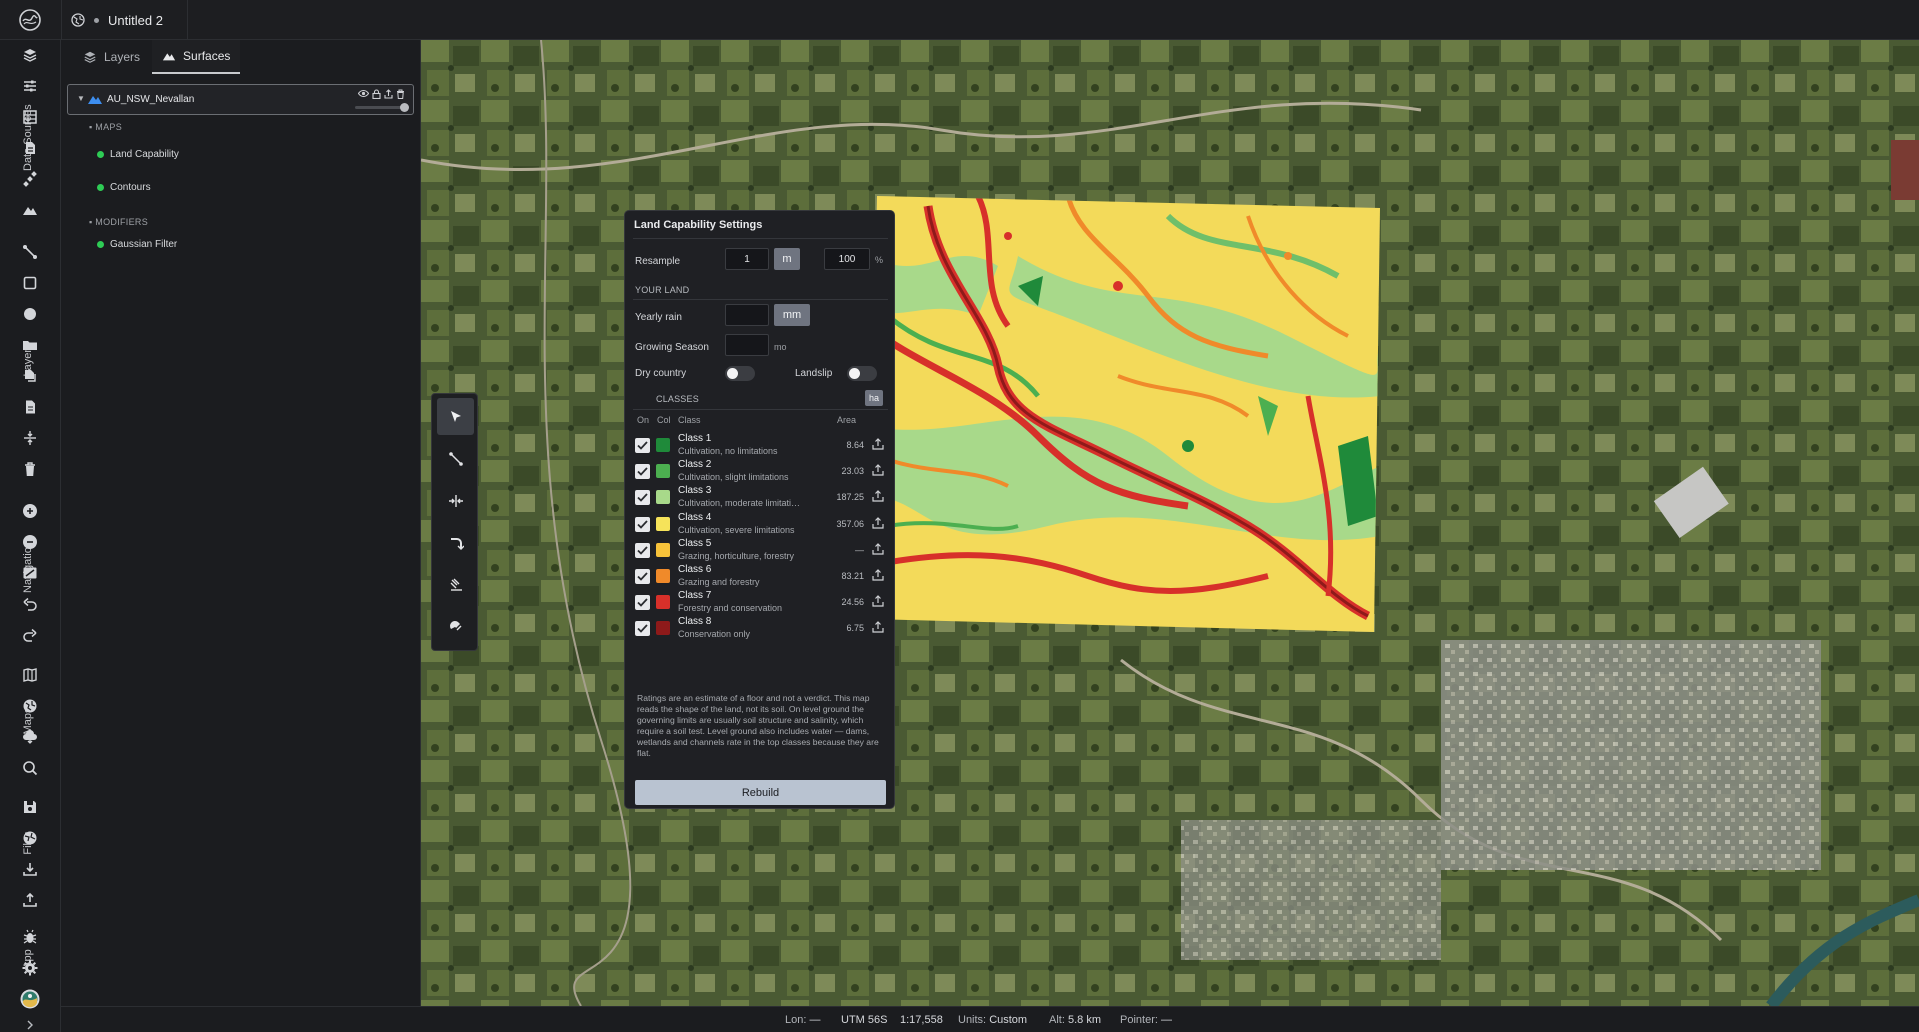  Describe the element at coordinates (862, 373) in the screenshot. I see `landslip-toggle` at that location.